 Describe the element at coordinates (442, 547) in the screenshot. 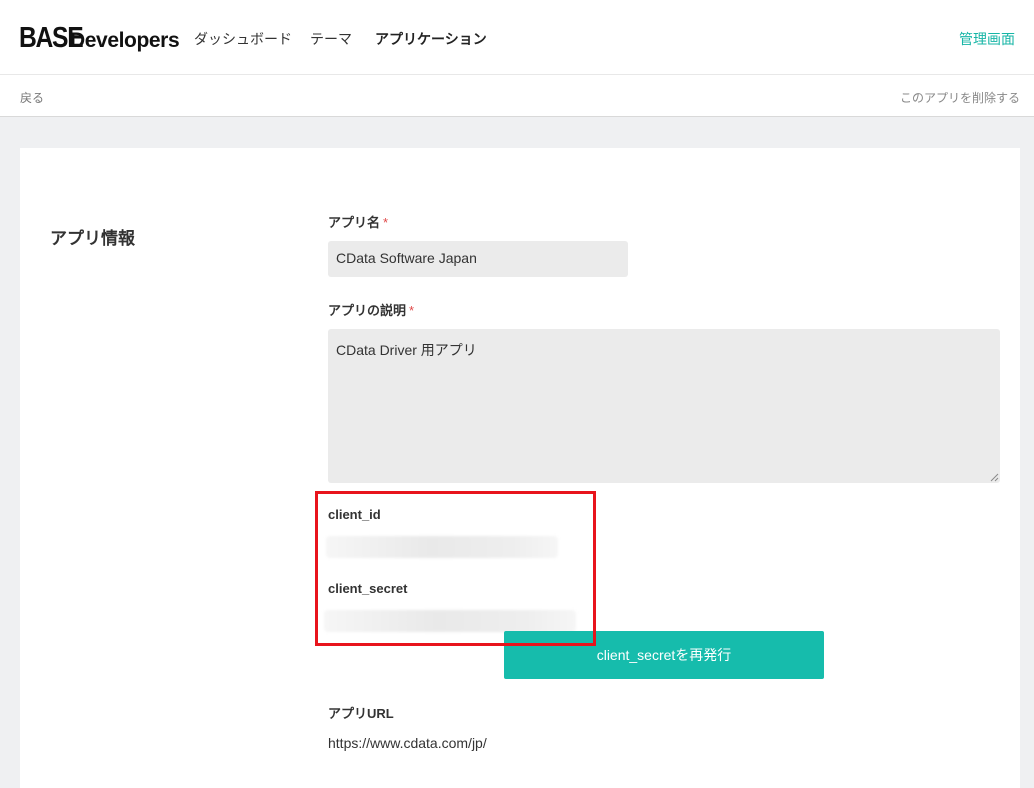

I see `client-id-value-redacted` at that location.